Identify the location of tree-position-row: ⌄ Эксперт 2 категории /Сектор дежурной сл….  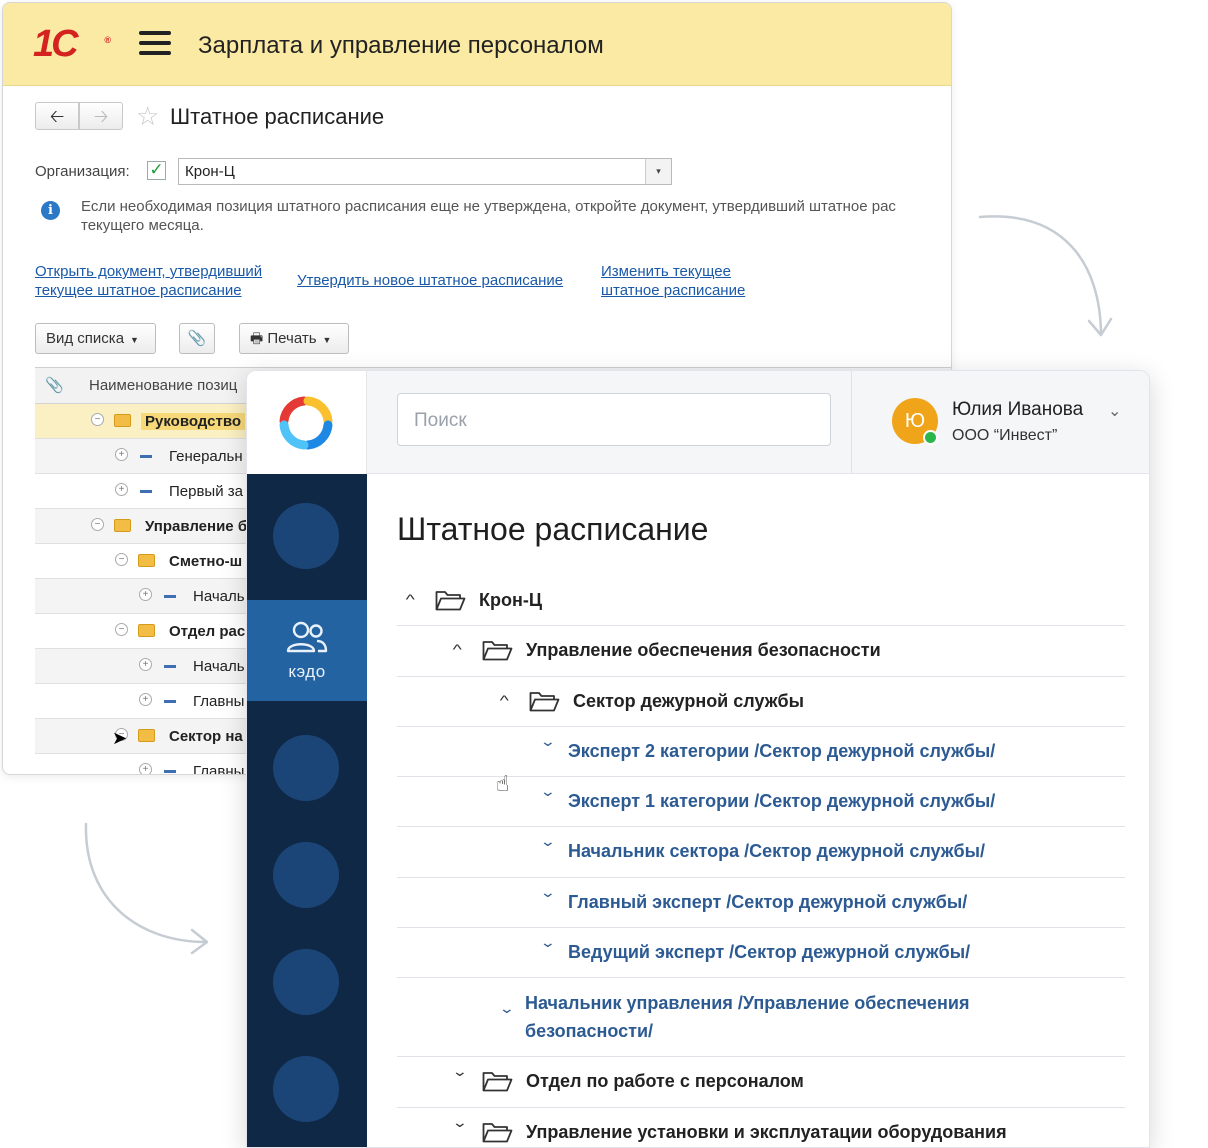
(761, 752).